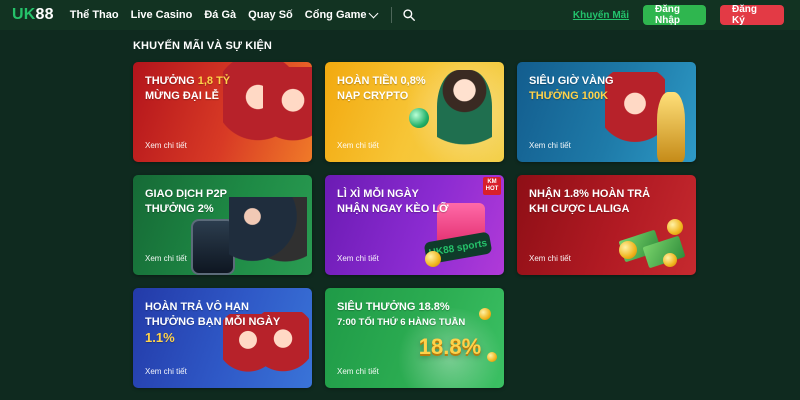 This screenshot has height=400, width=800. I want to click on promo-title-line1: LÌ XÌ MỖI NGÀY, so click(378, 194).